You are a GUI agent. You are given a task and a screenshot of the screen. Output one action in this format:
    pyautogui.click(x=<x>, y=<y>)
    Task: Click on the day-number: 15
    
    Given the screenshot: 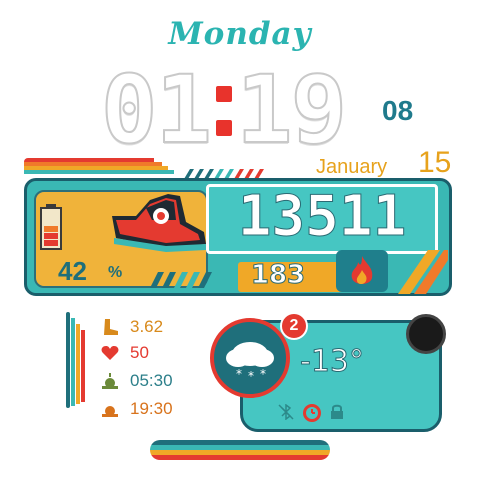 What is the action you would take?
    pyautogui.click(x=435, y=162)
    